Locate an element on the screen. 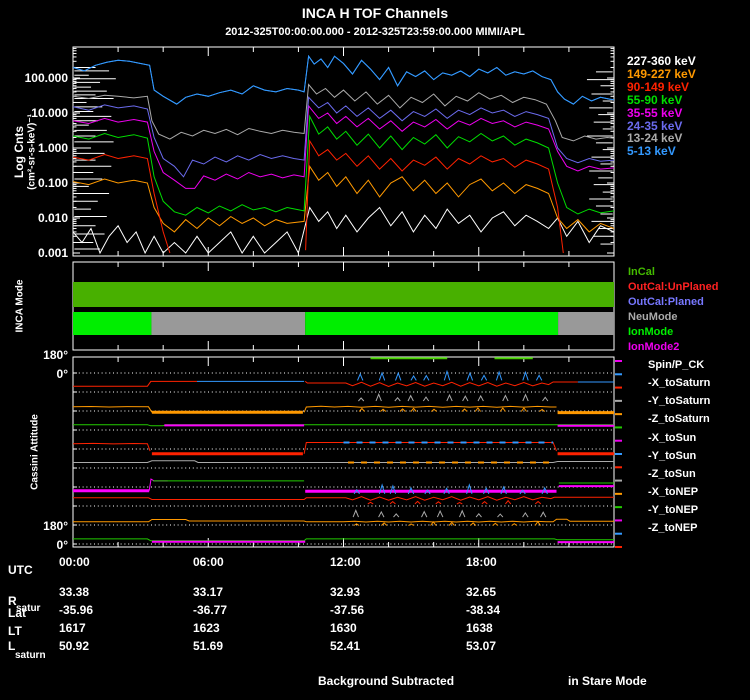 Image resolution: width=750 pixels, height=700 pixels. tof-legend-item: 149-227 keV is located at coordinates (661, 73).